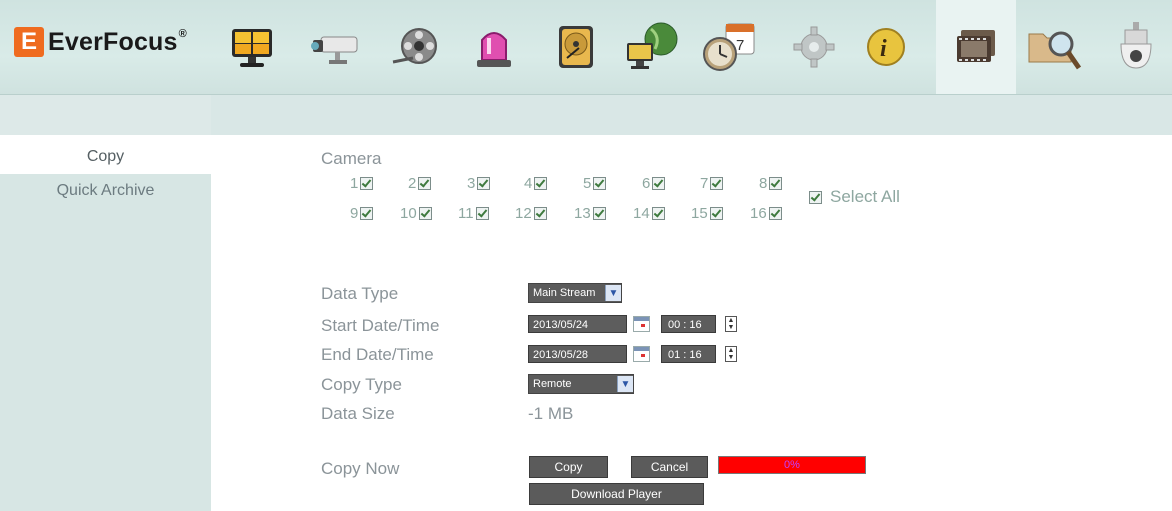 Image resolution: width=1172 pixels, height=511 pixels. Describe the element at coordinates (360, 293) in the screenshot. I see `data-type-label: Data Type` at that location.